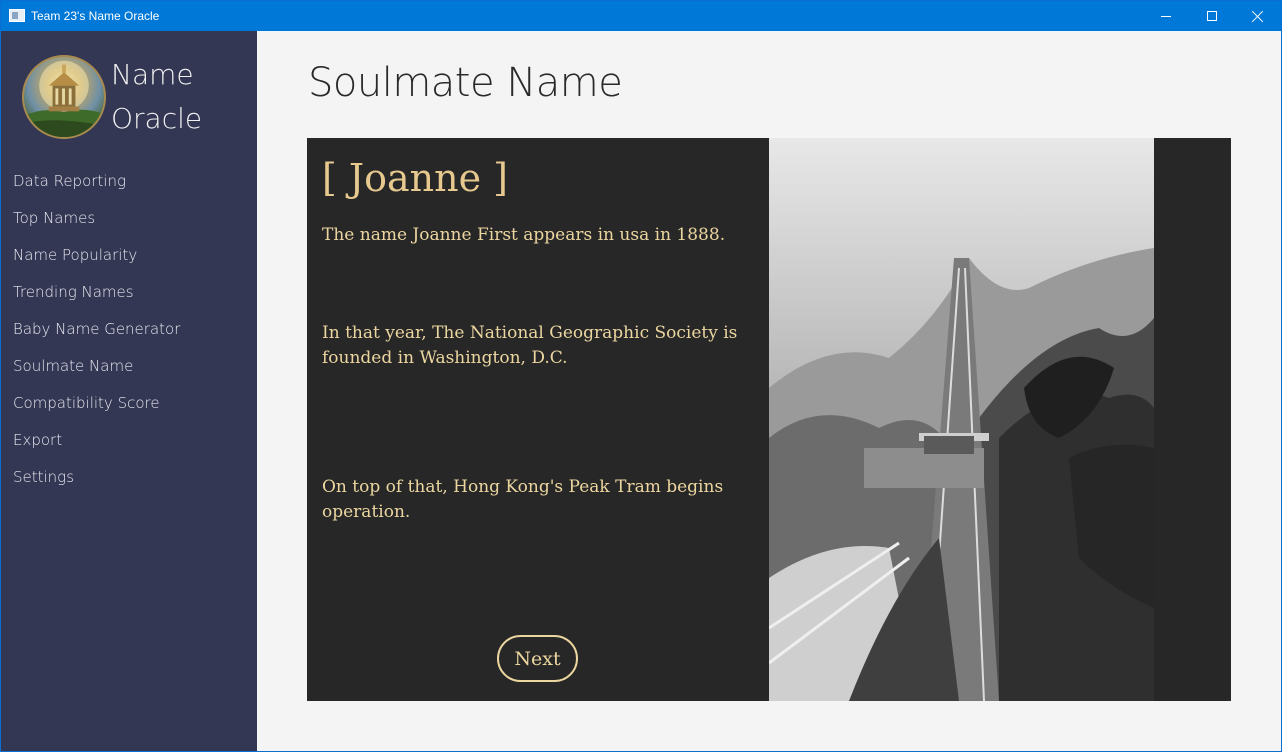 This screenshot has width=1282, height=752. Describe the element at coordinates (129, 291) in the screenshot. I see `sidebar-item-trending-names: Trending Names` at that location.